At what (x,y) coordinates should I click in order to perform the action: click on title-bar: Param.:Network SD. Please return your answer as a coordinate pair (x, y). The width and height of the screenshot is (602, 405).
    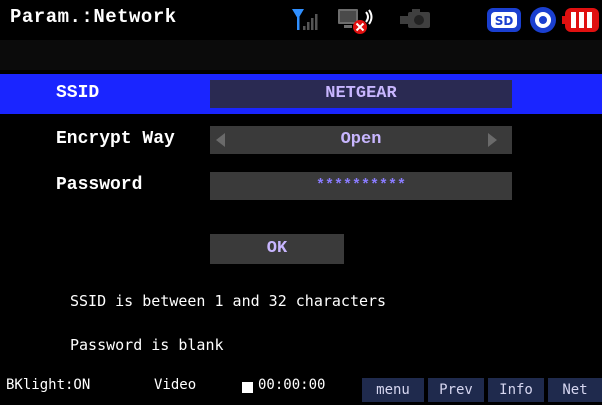
    Looking at the image, I should click on (301, 20).